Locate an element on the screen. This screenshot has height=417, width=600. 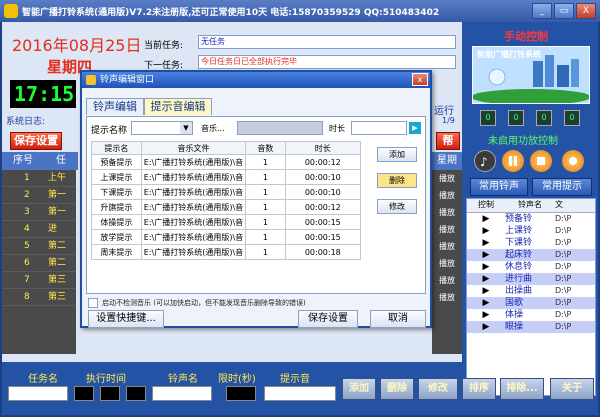
duration-input is located at coordinates (379, 128).